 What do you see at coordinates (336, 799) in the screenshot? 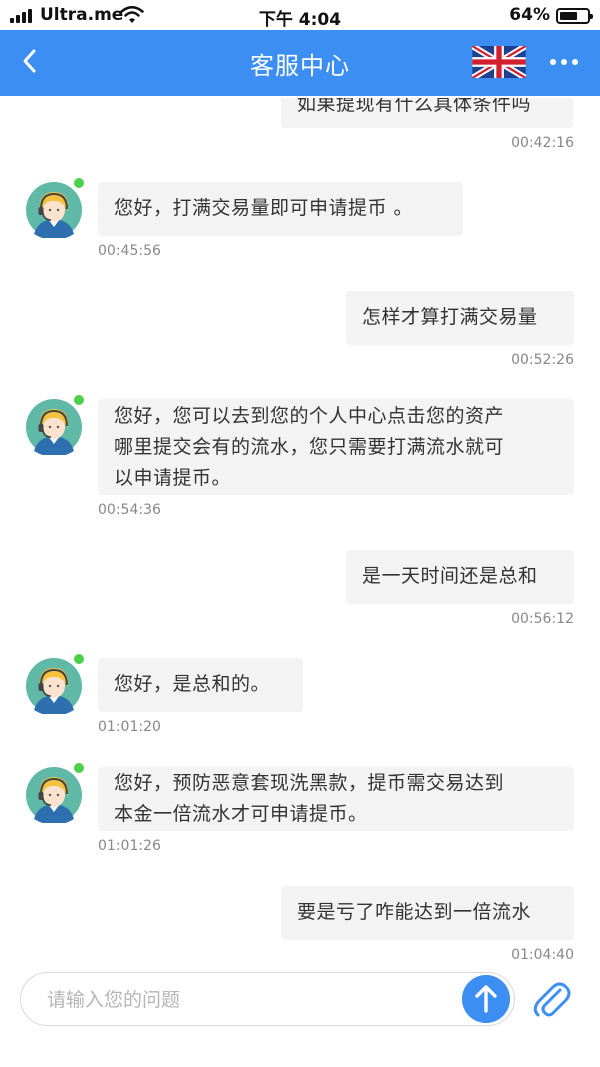
I see `agent-message-bubble: 您好，预防恶意套现洗黑款，提币需交易达到 本金一倍流水才可申请提币。` at bounding box center [336, 799].